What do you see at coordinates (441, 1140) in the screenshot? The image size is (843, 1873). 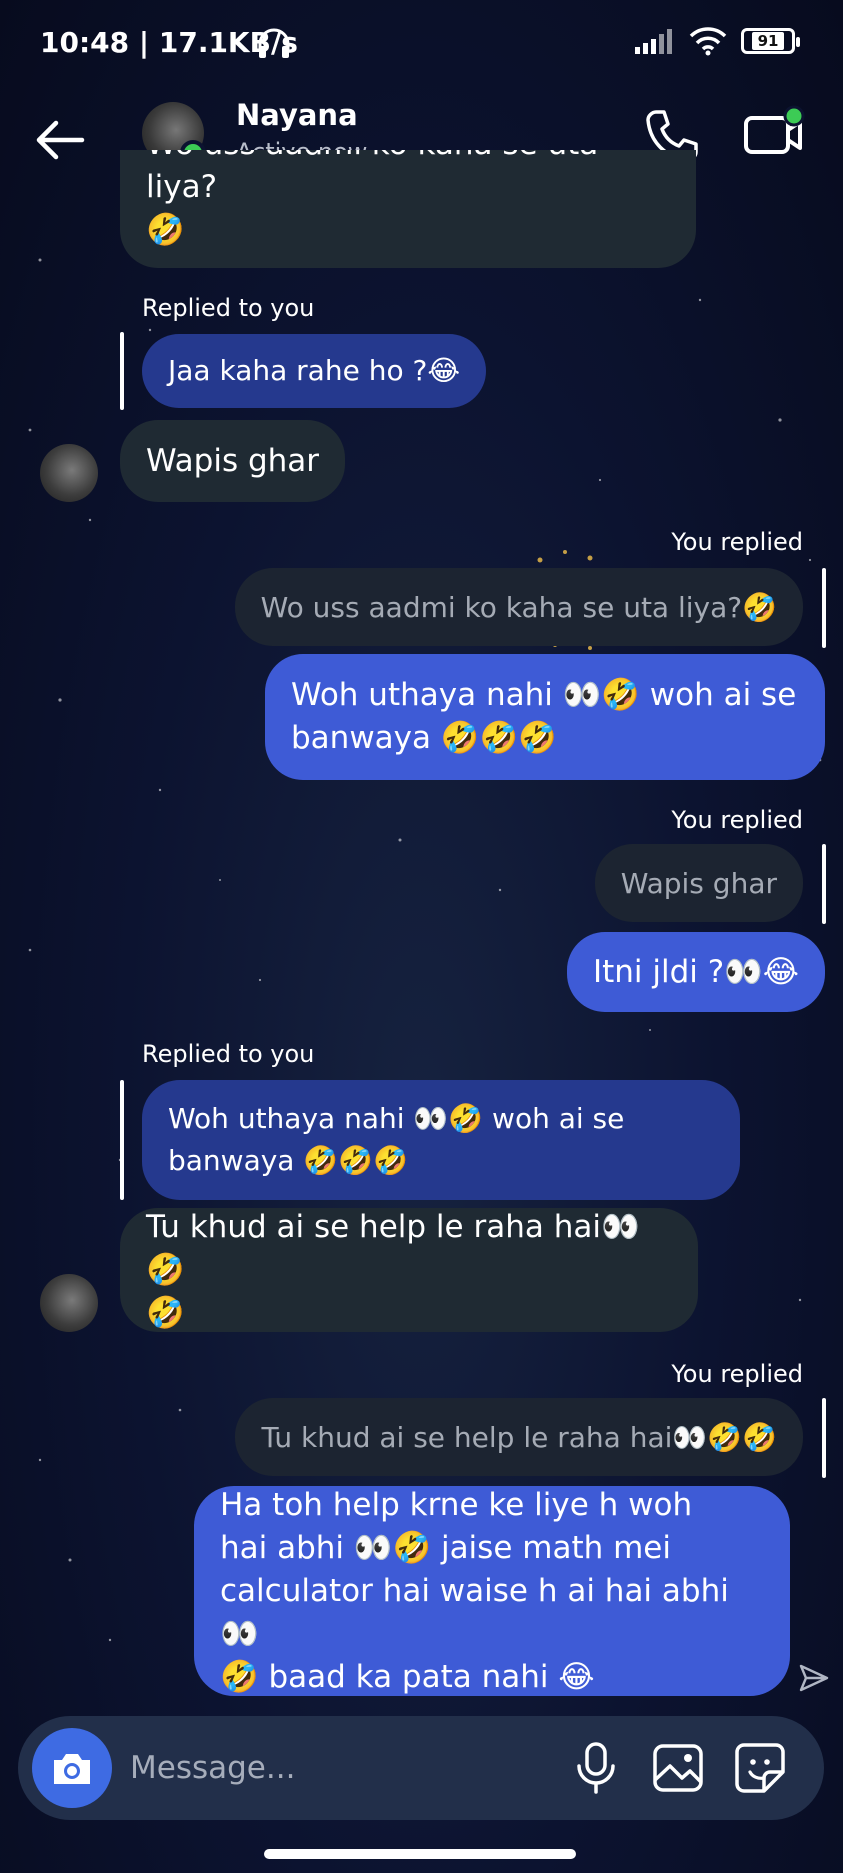 I see `quoted-message: Woh uthaya nahi 👀🤣 woh ai se banwaya 🤣🤣🤣` at bounding box center [441, 1140].